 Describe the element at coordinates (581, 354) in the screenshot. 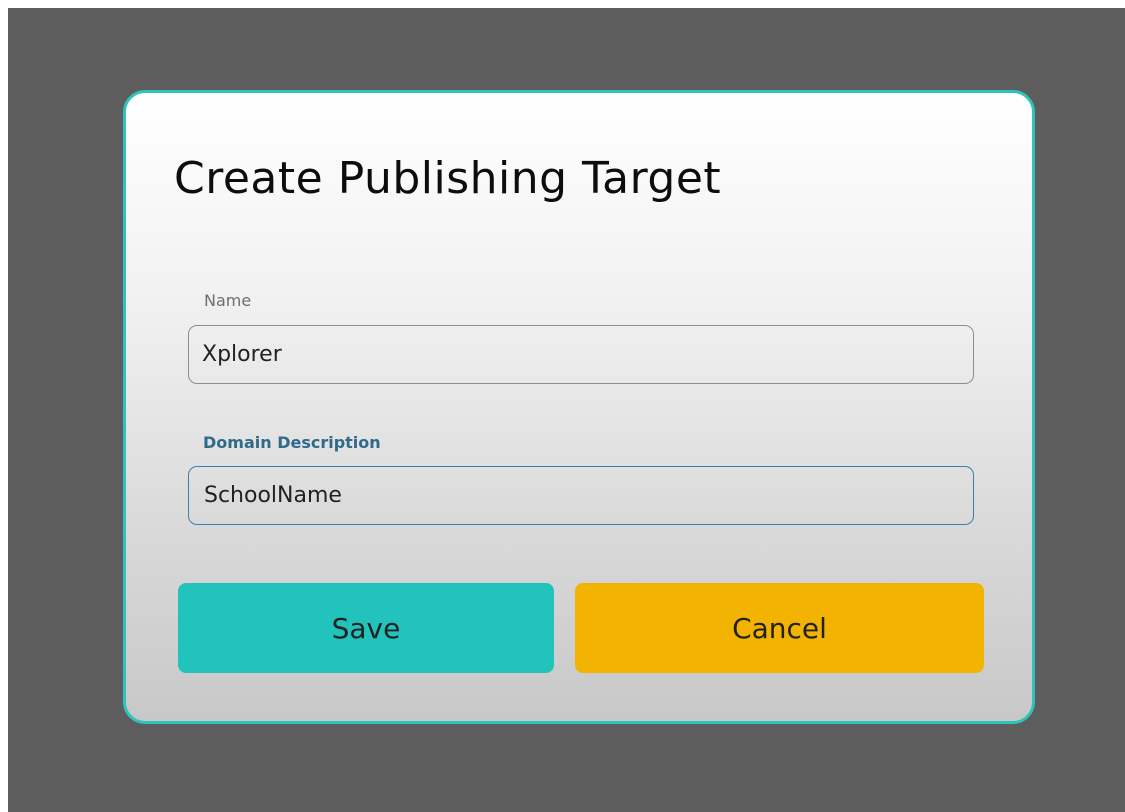

I see `name-input` at that location.